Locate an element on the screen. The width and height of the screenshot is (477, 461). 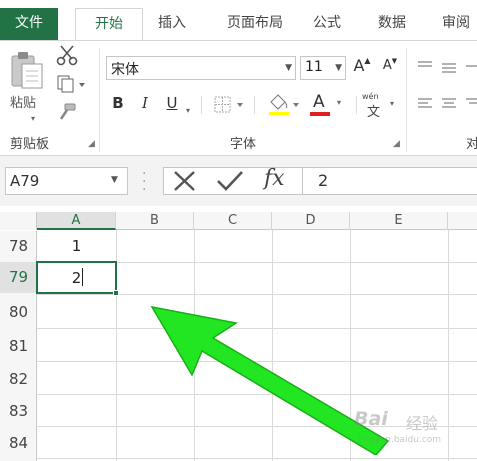
active-cell-border is located at coordinates (76, 277).